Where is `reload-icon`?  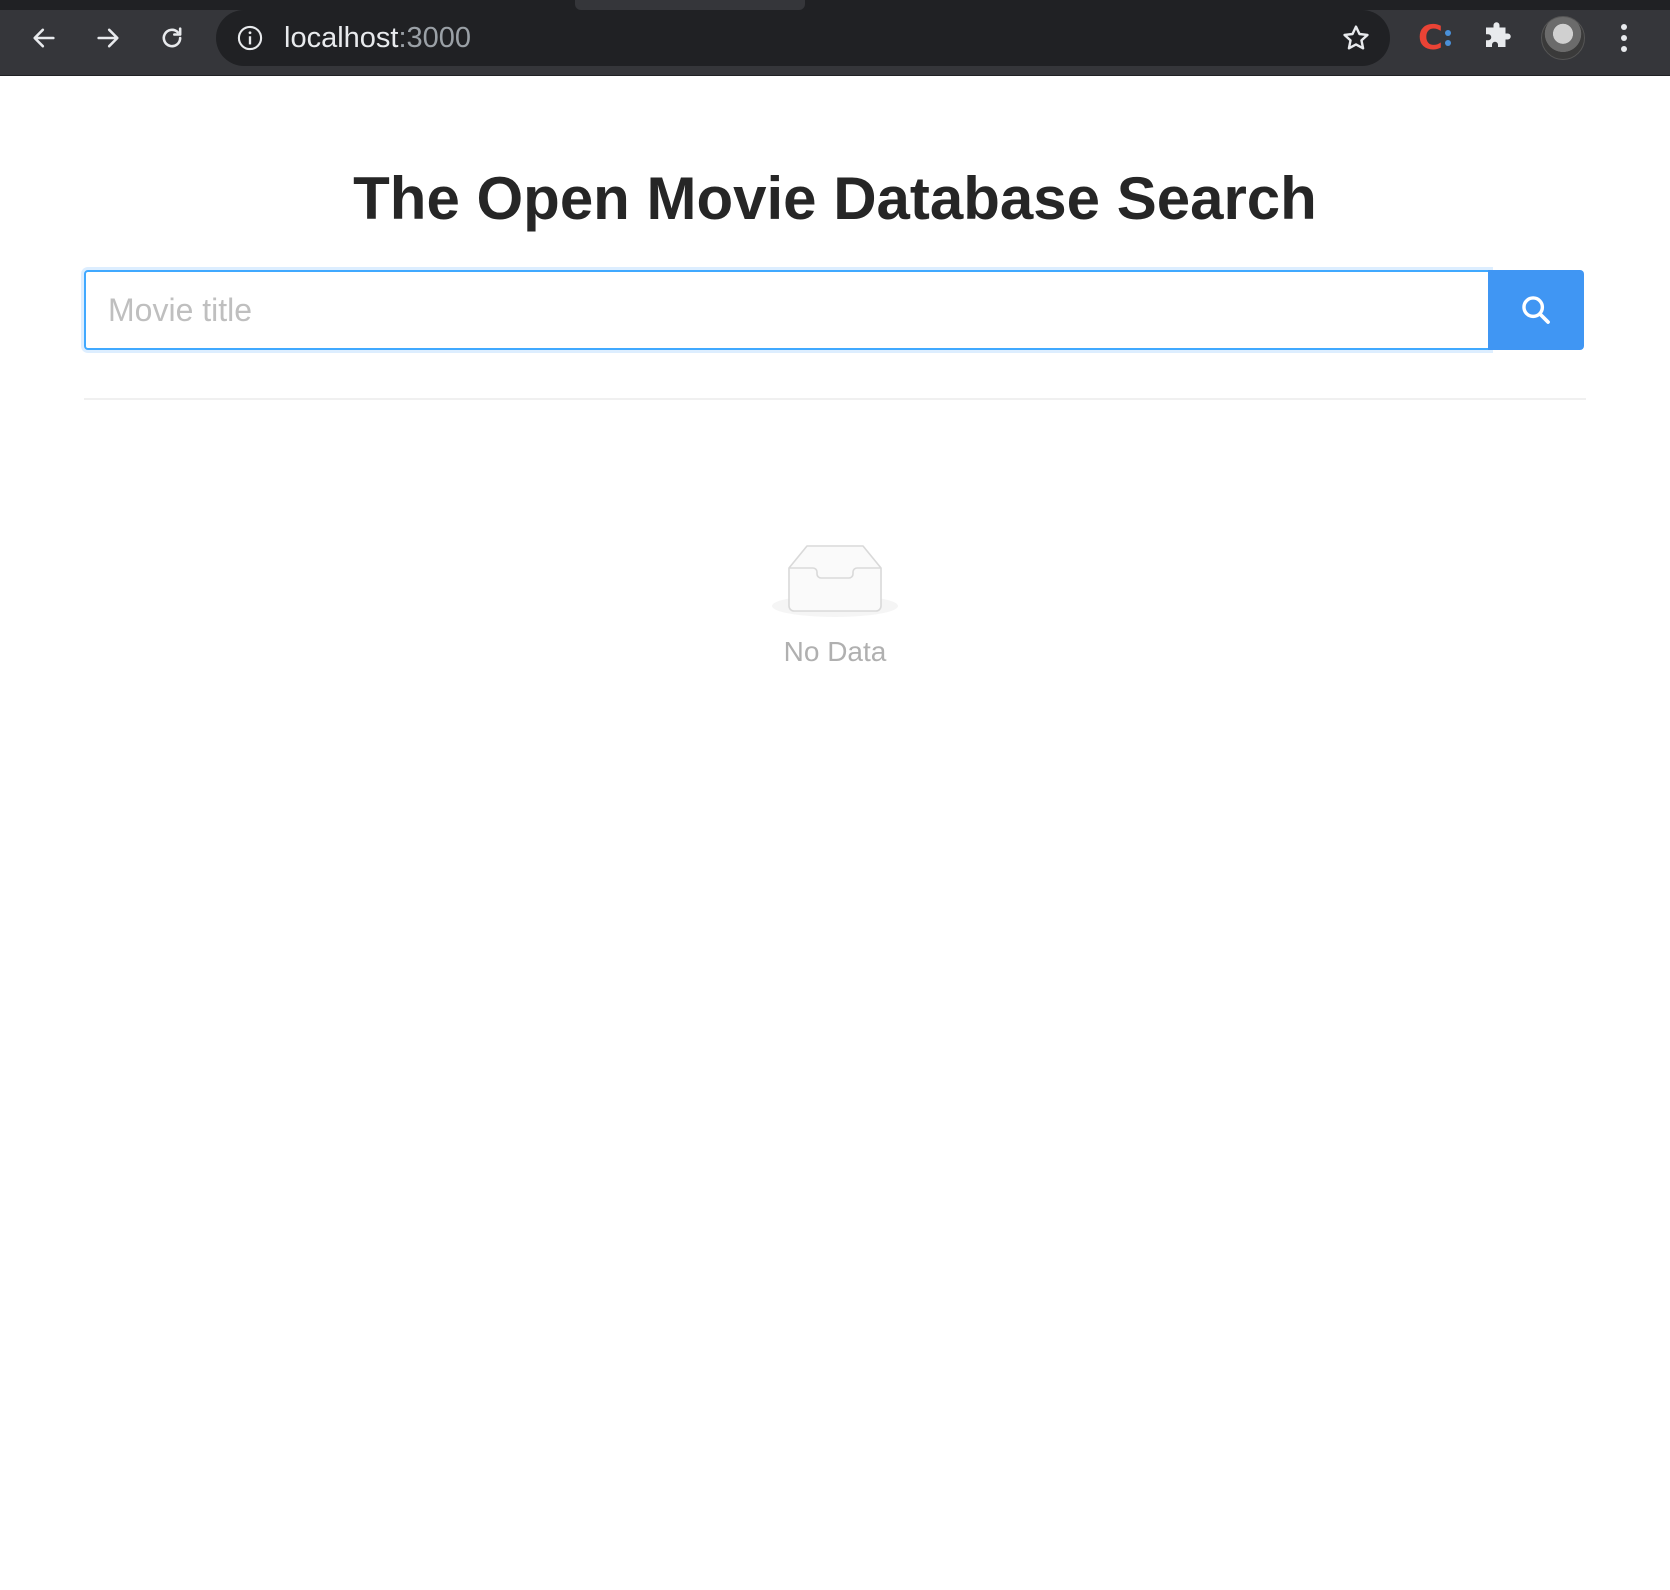 reload-icon is located at coordinates (172, 37).